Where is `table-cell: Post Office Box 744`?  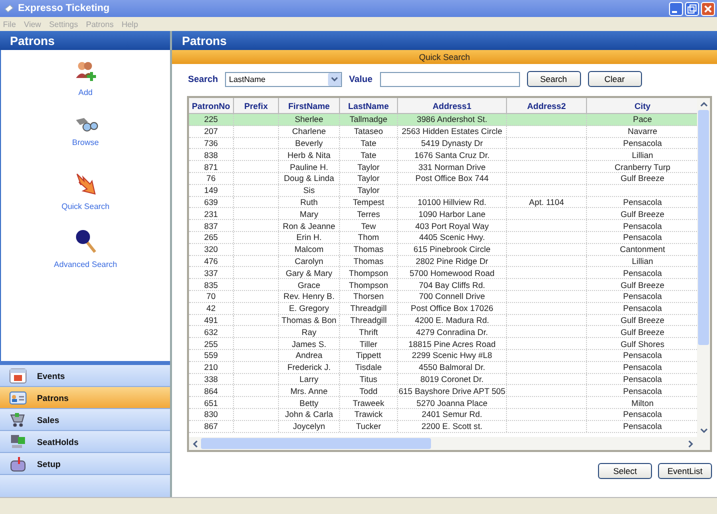 table-cell: Post Office Box 744 is located at coordinates (452, 178).